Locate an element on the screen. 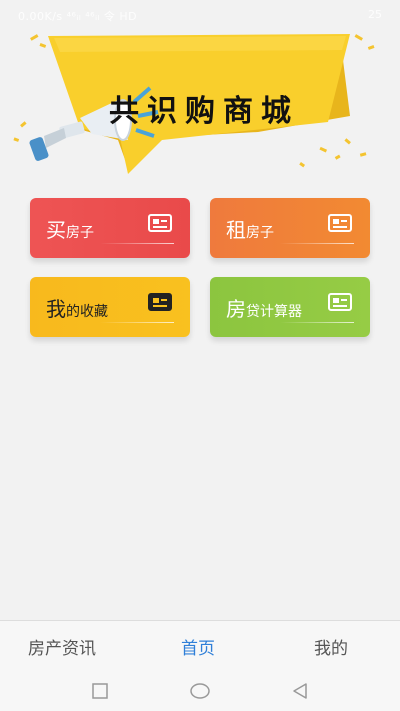 Image resolution: width=400 pixels, height=711 pixels. card-label: 房贷计算器 is located at coordinates (264, 309).